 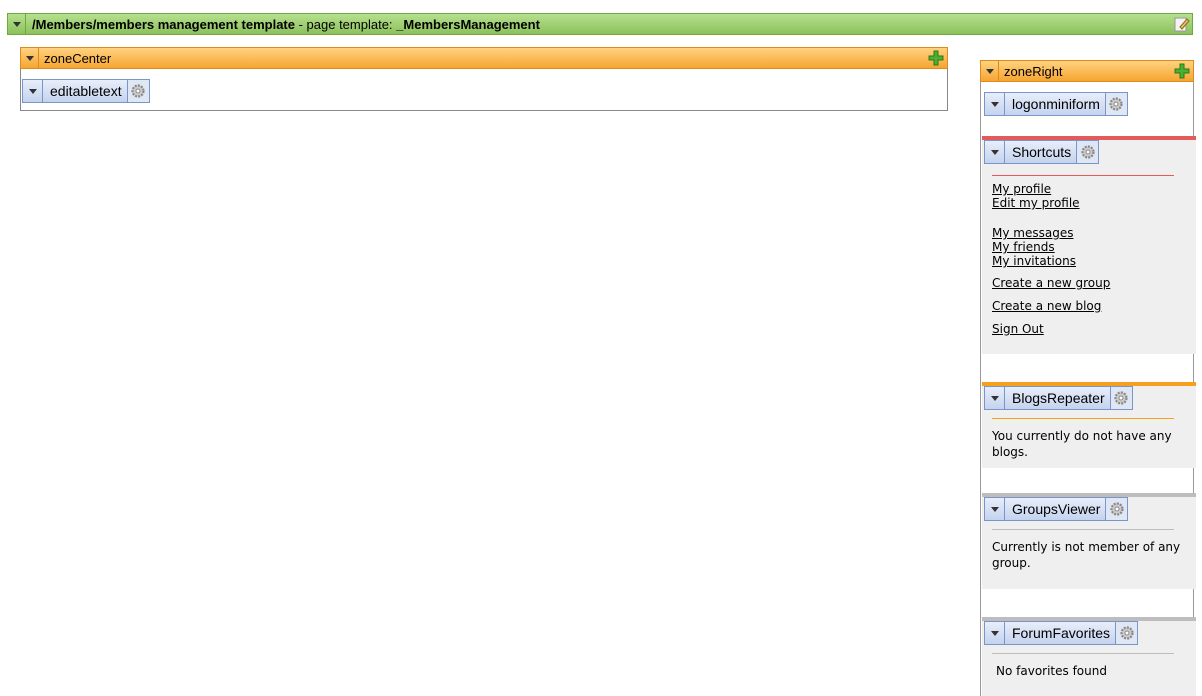 I want to click on forums-message: No favorites found, so click(x=1051, y=671).